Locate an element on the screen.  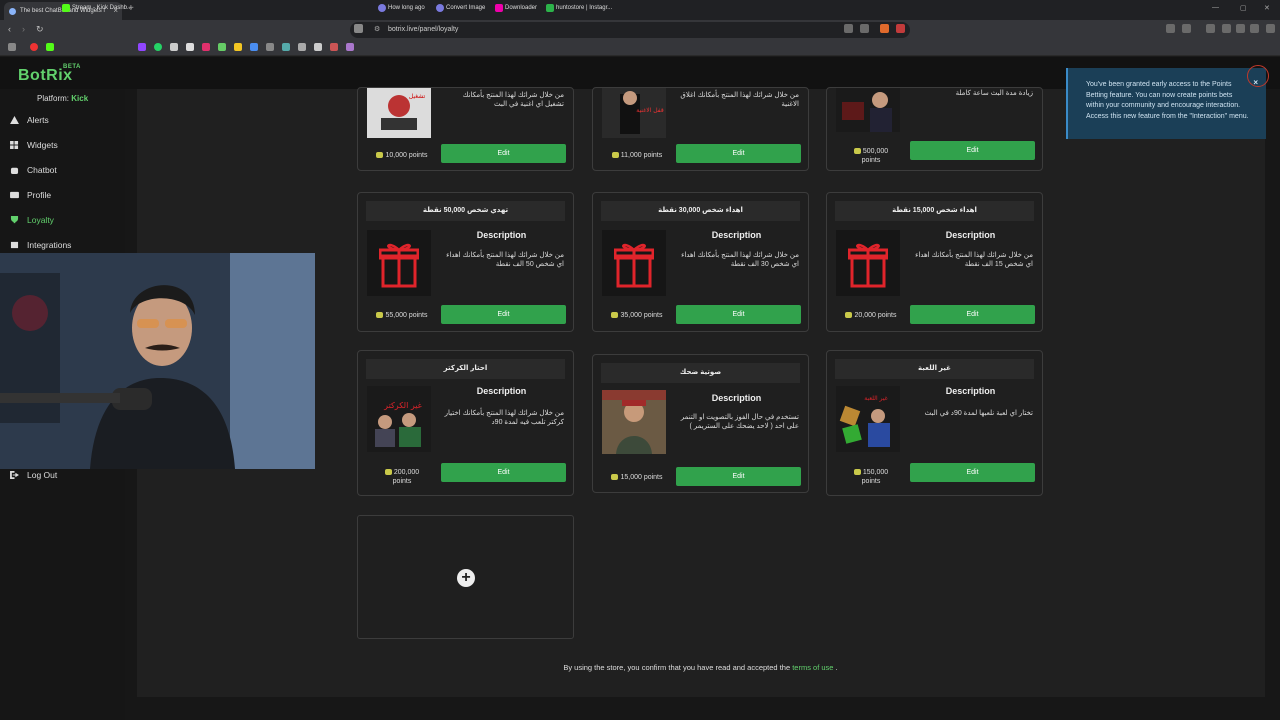
sidebar-item-profile: Profile is located at coordinates (30, 195).